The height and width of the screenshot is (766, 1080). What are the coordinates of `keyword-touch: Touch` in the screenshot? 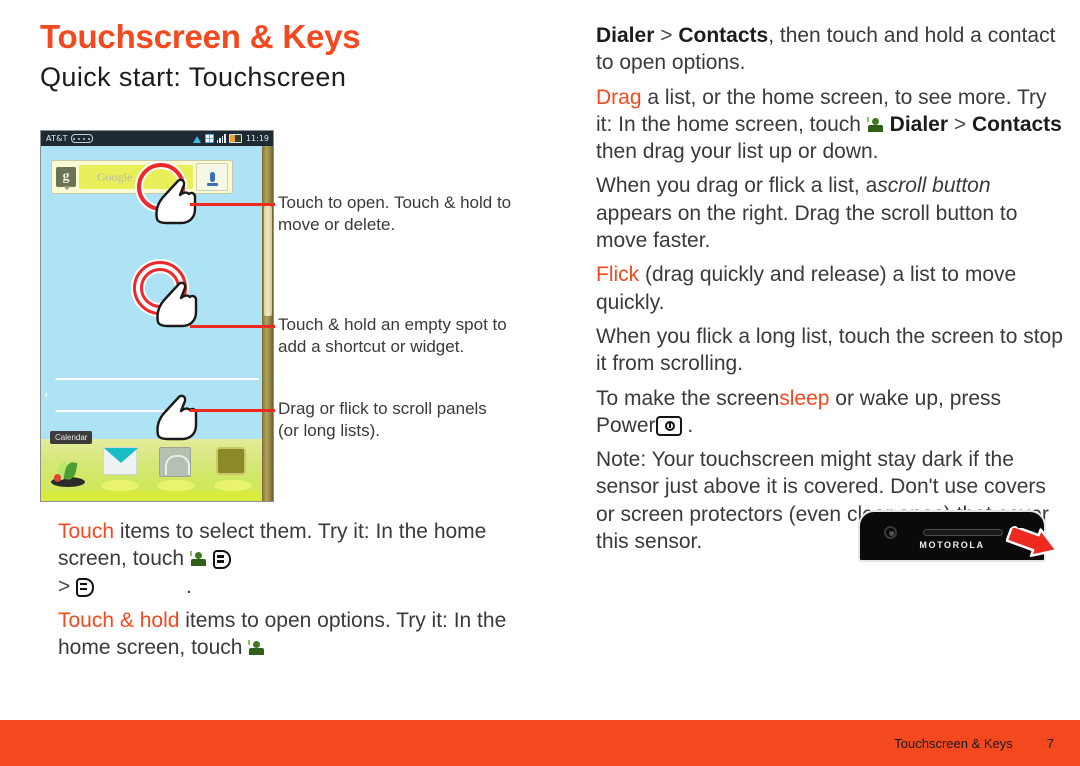 It's located at (86, 531).